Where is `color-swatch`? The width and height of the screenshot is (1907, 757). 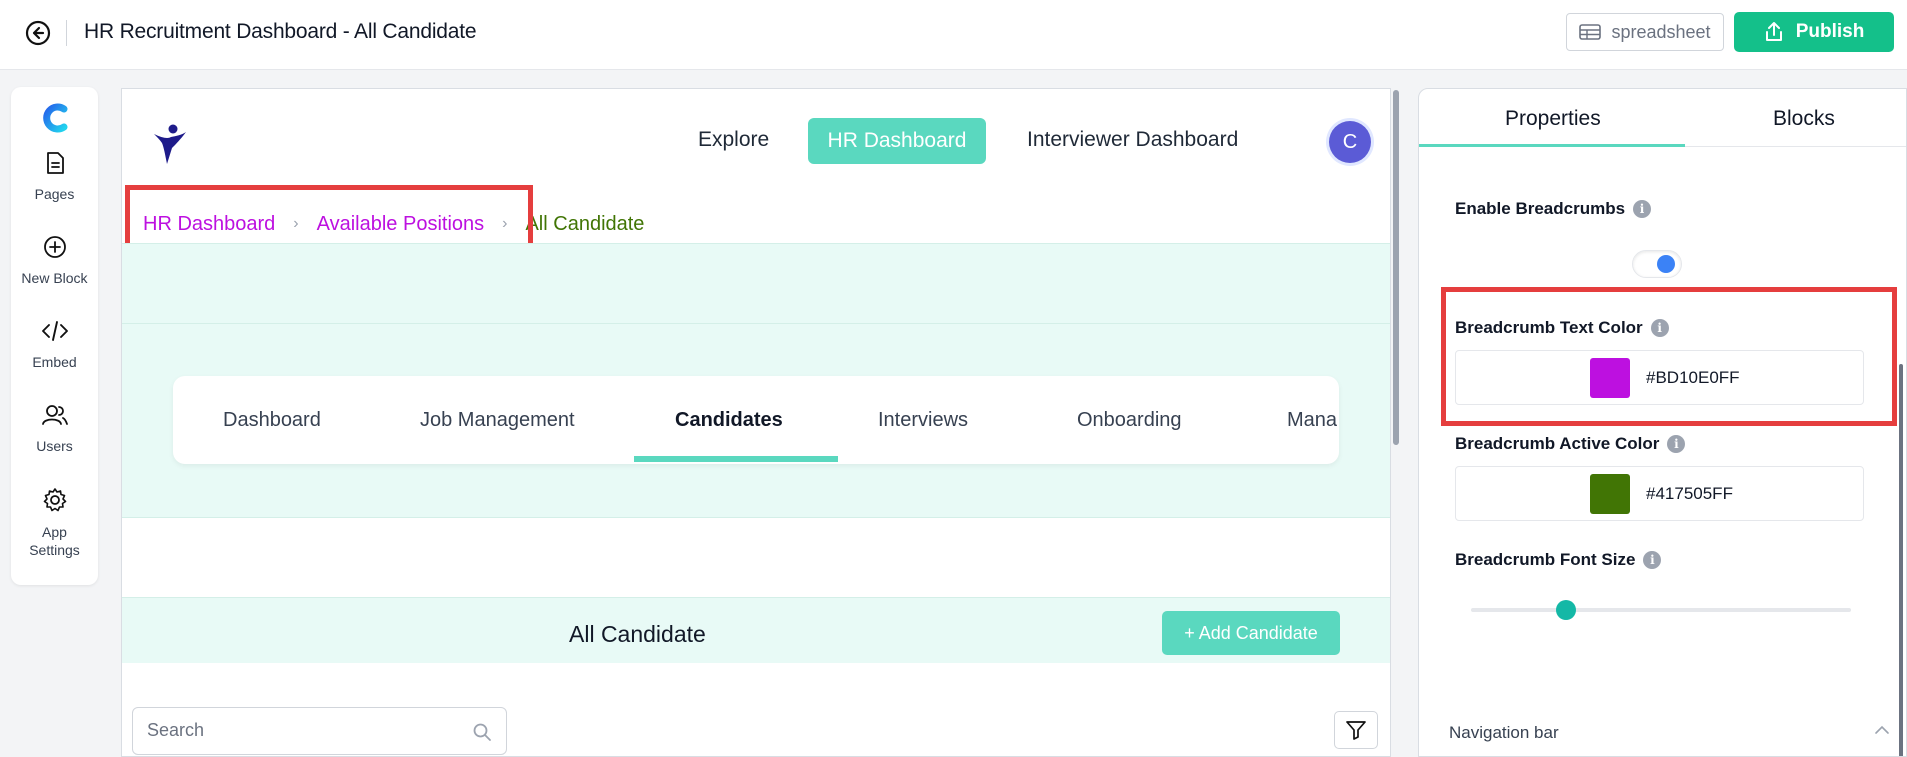
color-swatch is located at coordinates (1610, 494).